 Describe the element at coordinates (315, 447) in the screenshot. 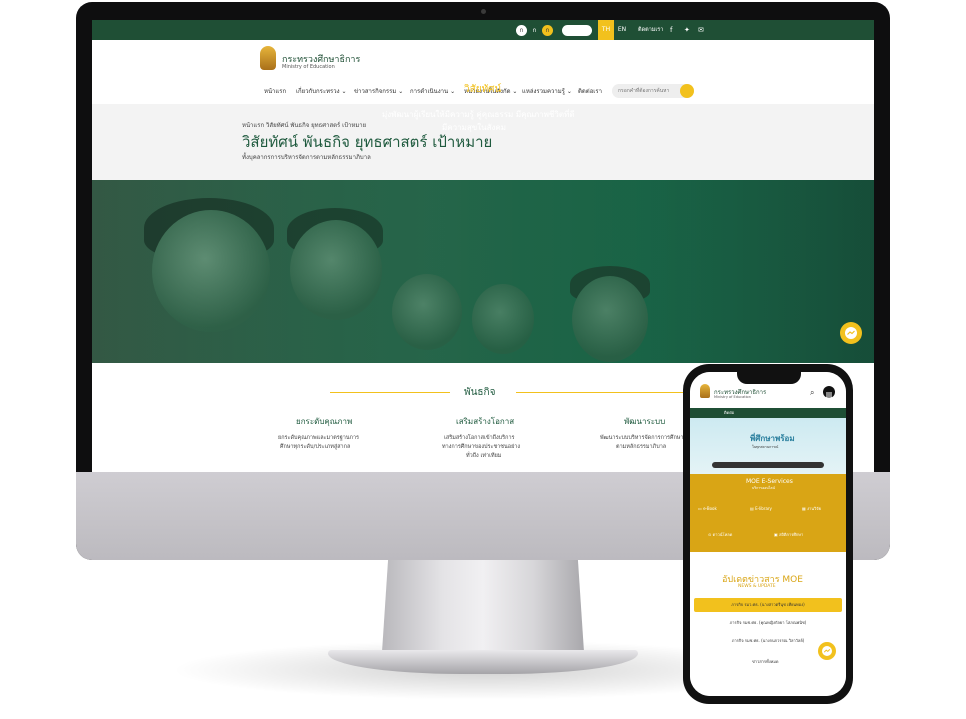

I see `mission-col-quality-text: ศึกษาทุกระดับ/ประเภทสู่สากล` at that location.